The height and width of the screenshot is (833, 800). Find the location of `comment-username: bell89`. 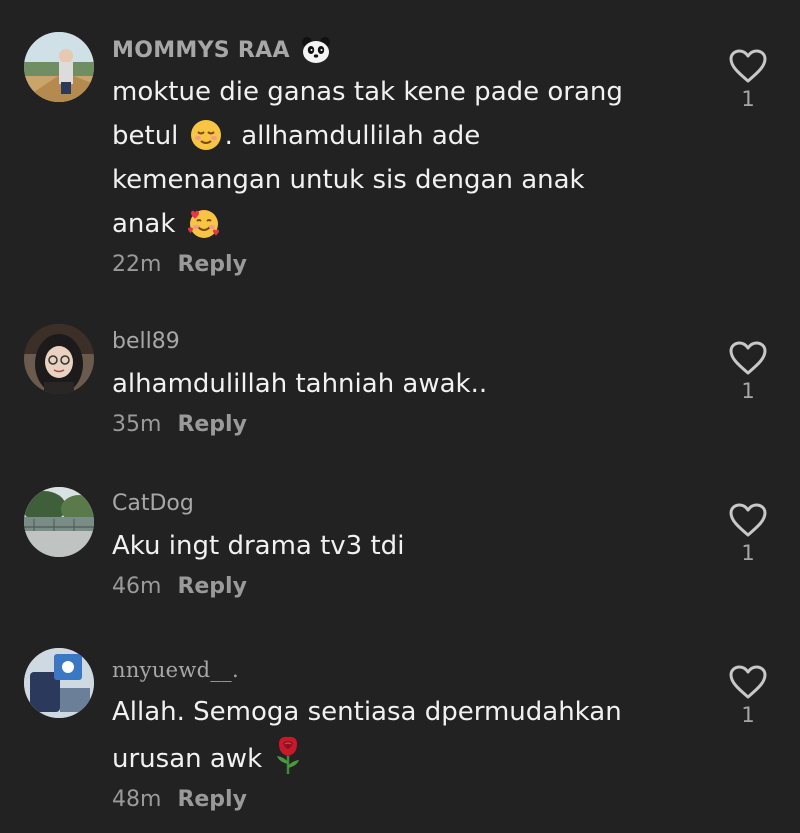

comment-username: bell89 is located at coordinates (402, 342).